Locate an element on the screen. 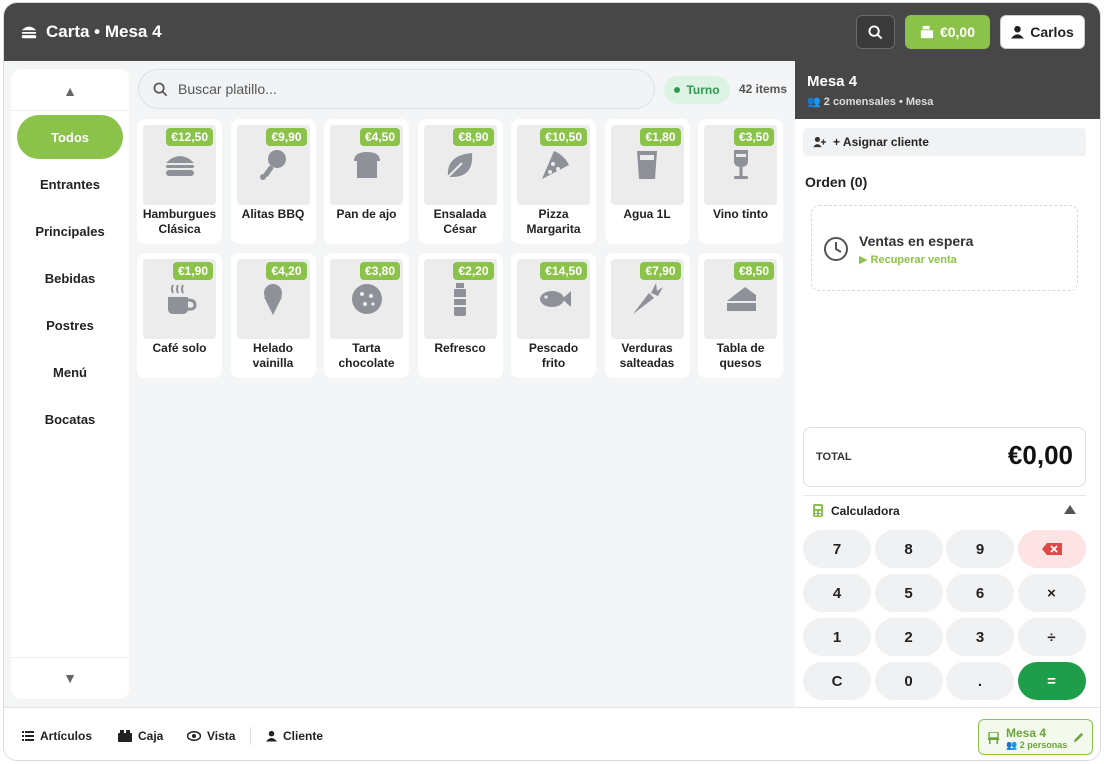  product-card: €10,50 Pizza Margarita is located at coordinates (553, 181).